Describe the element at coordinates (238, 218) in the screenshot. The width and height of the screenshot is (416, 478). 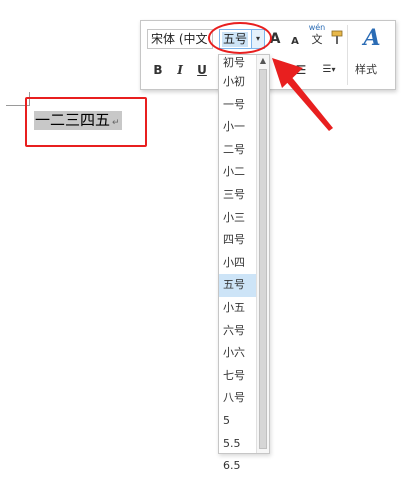
I see `font-size-option: 小三` at that location.